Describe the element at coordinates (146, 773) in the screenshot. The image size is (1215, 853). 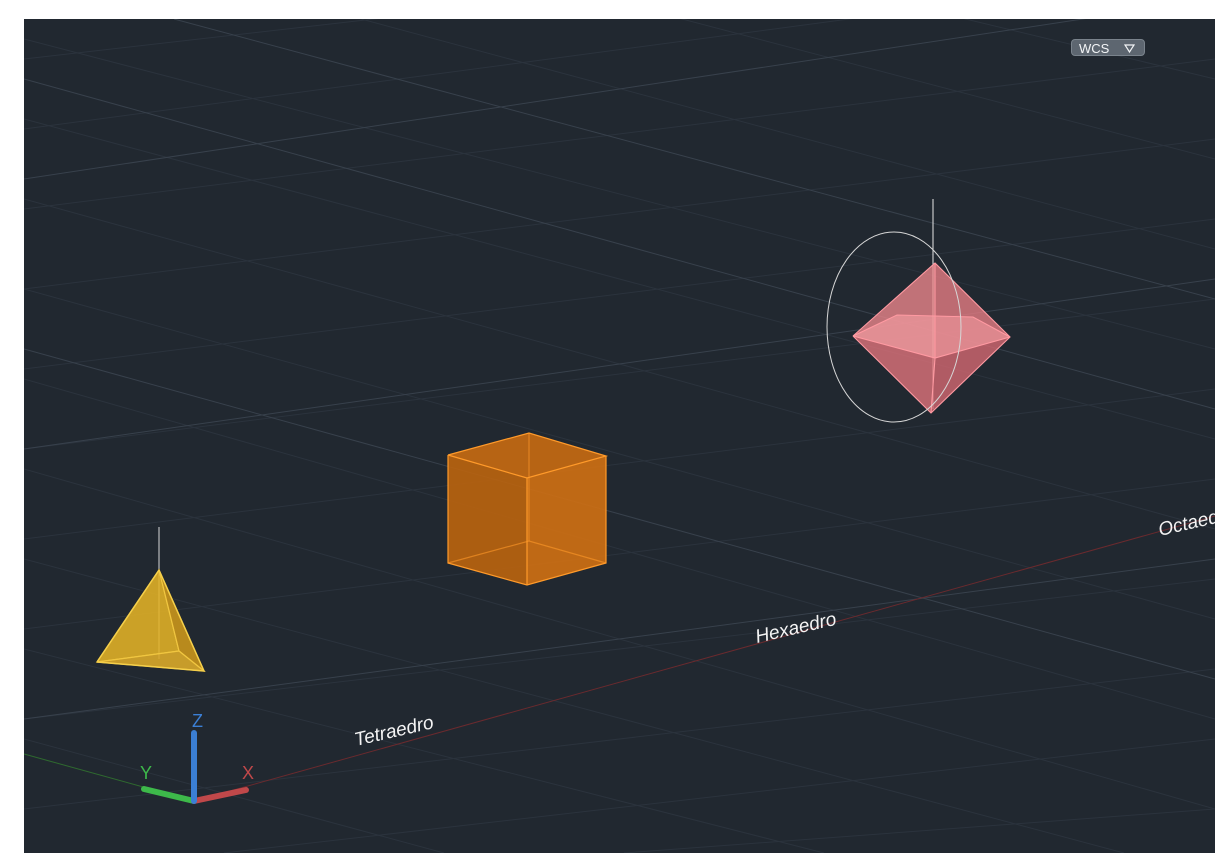
I see `ucs-y-label: Y` at that location.